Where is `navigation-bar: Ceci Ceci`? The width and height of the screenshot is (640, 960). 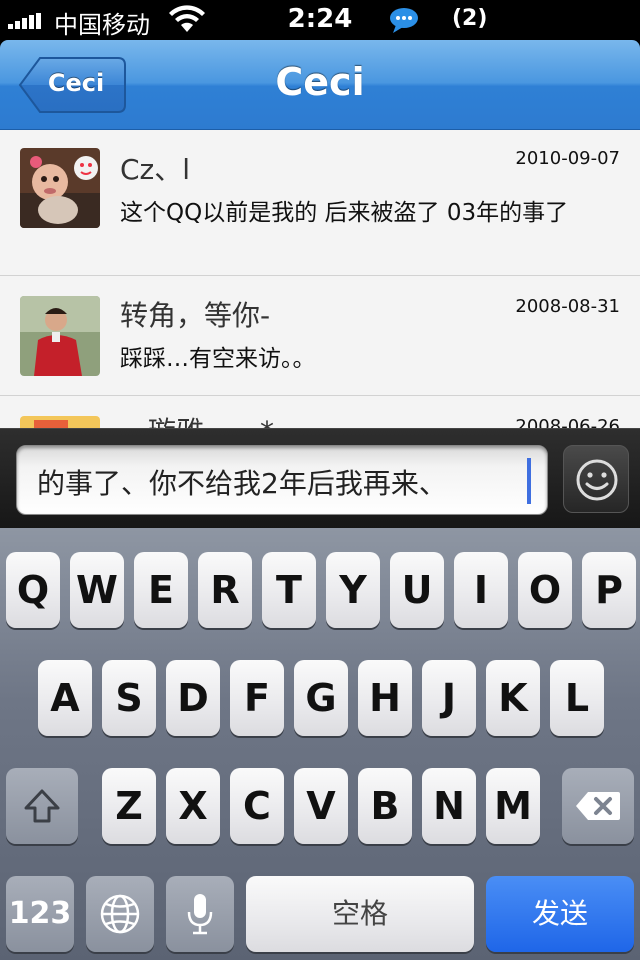 navigation-bar: Ceci Ceci is located at coordinates (320, 85).